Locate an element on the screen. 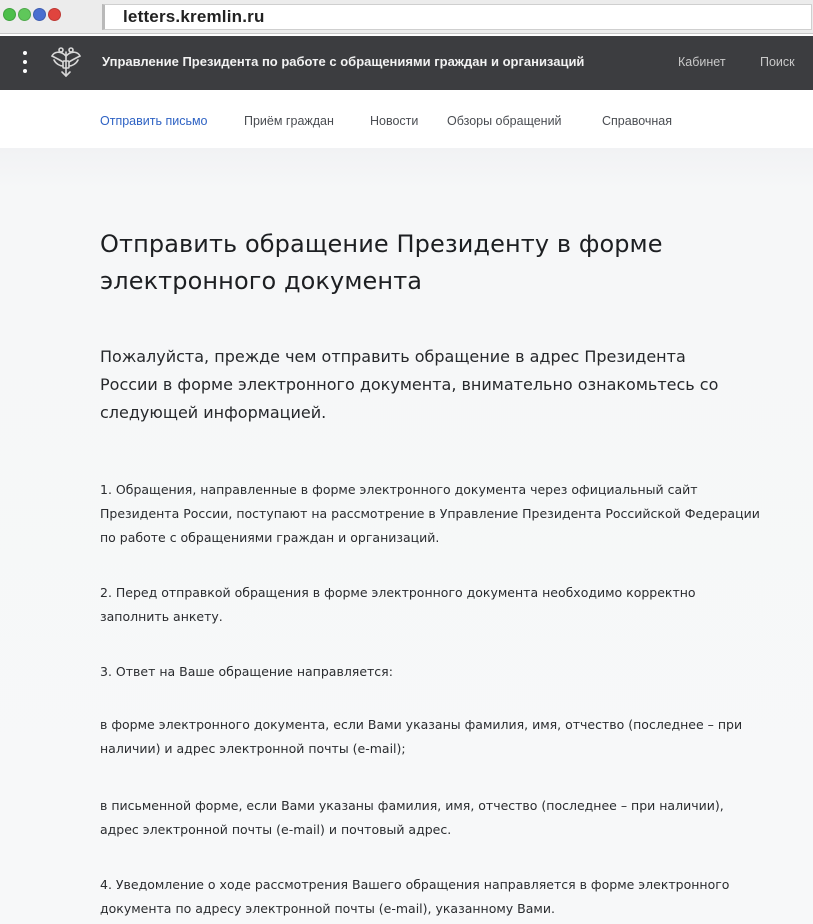 Image resolution: width=813 pixels, height=924 pixels. nav-item-reception: Приём граждан is located at coordinates (289, 121).